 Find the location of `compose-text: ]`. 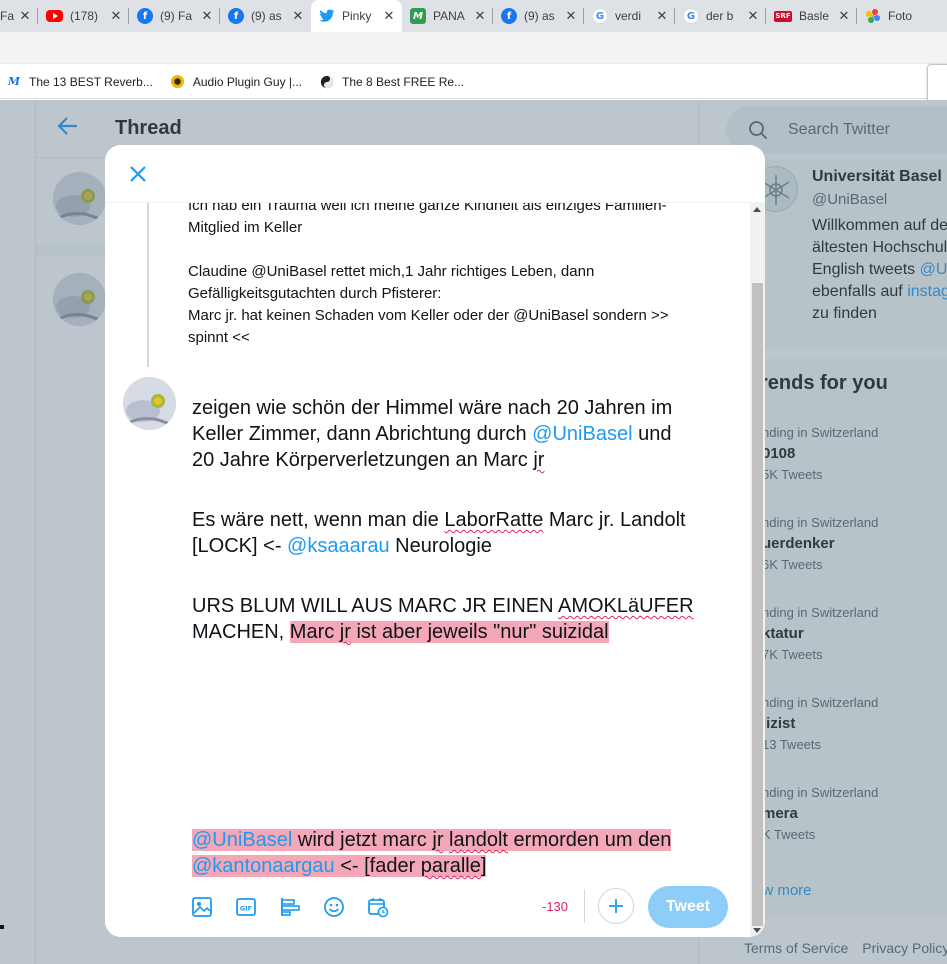

compose-text: ] is located at coordinates (483, 866).